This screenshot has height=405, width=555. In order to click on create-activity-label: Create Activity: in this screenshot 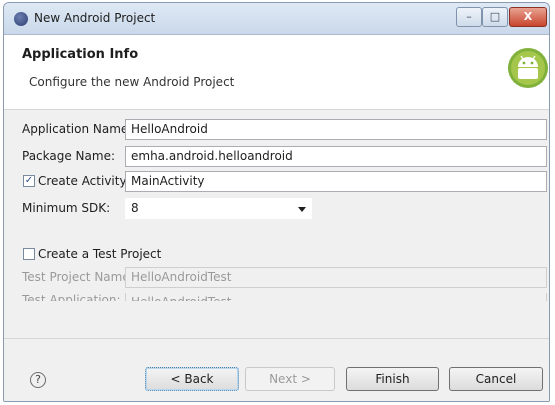, I will do `click(84, 181)`.